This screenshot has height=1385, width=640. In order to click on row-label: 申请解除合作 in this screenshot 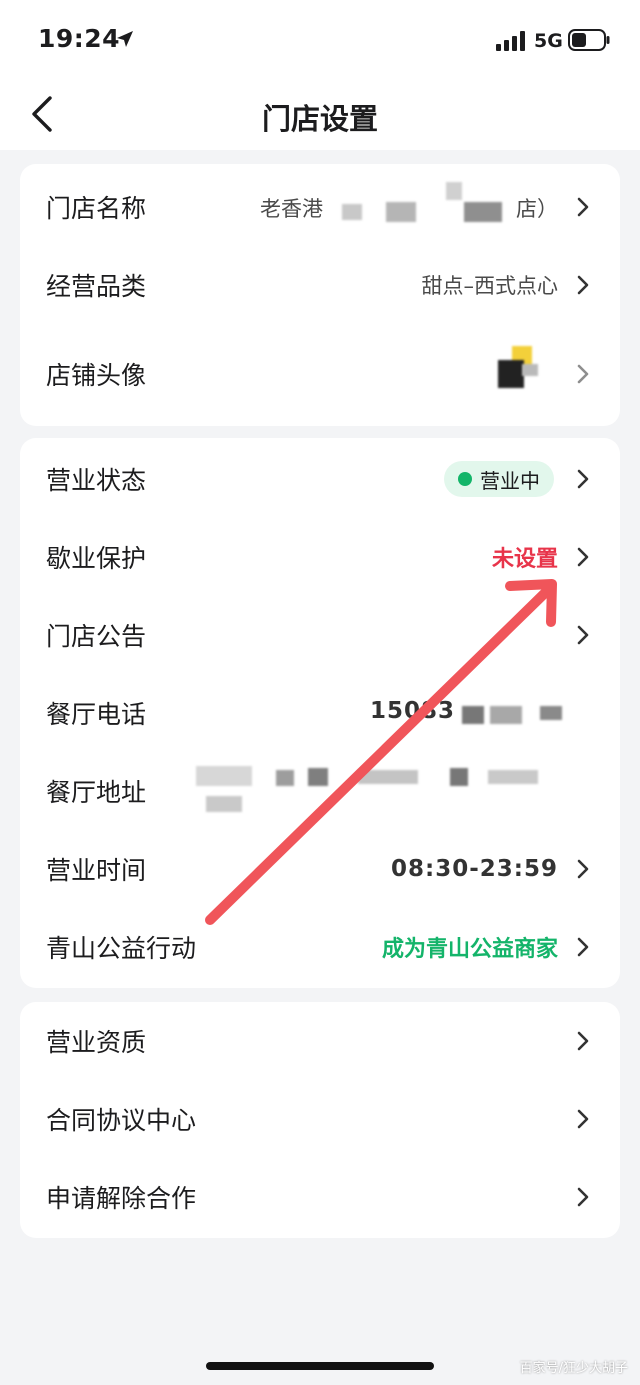, I will do `click(121, 1198)`.